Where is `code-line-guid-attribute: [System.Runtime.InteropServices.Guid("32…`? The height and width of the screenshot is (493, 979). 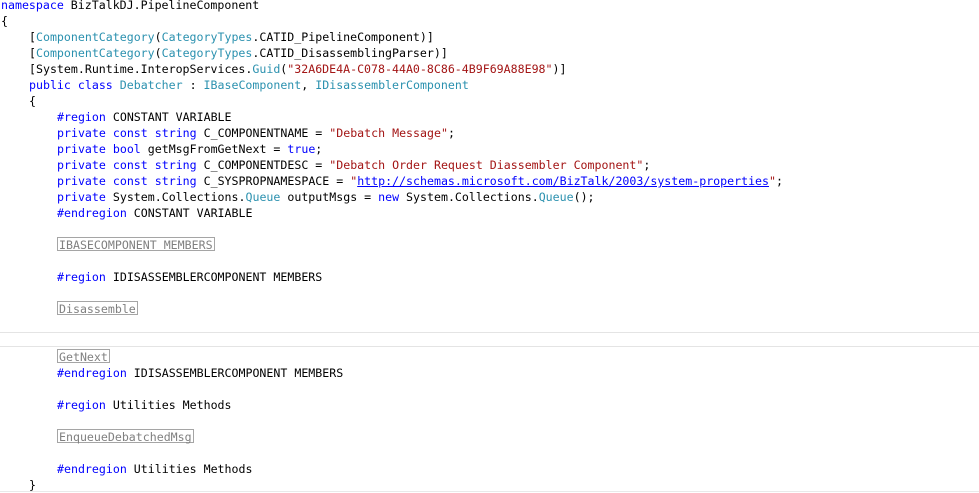 code-line-guid-attribute: [System.Runtime.InteropServices.Guid("32… is located at coordinates (504, 69).